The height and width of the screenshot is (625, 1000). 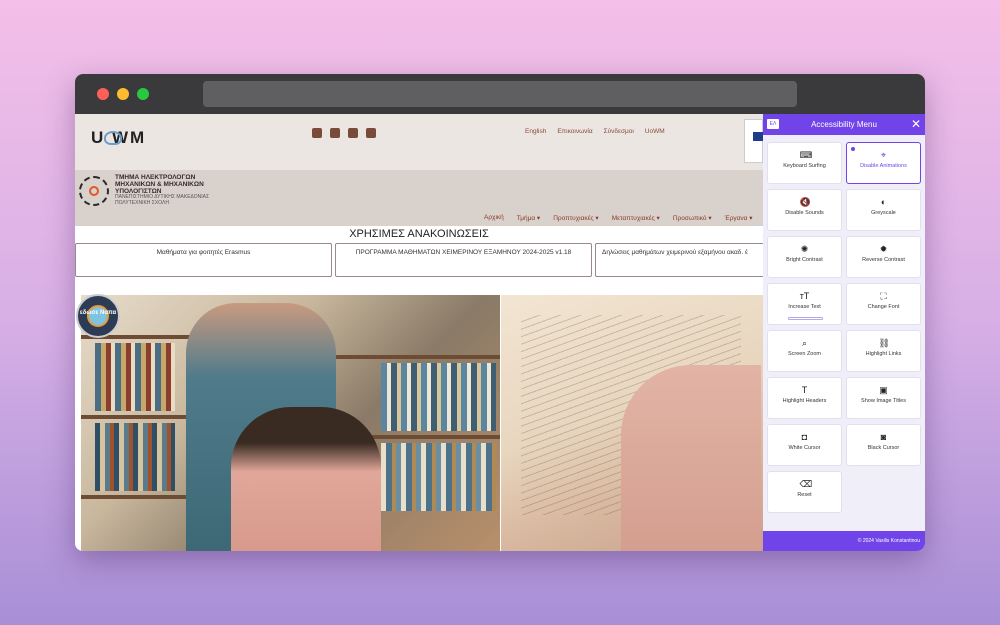 I want to click on tile-label: Black Cursor, so click(x=883, y=448).